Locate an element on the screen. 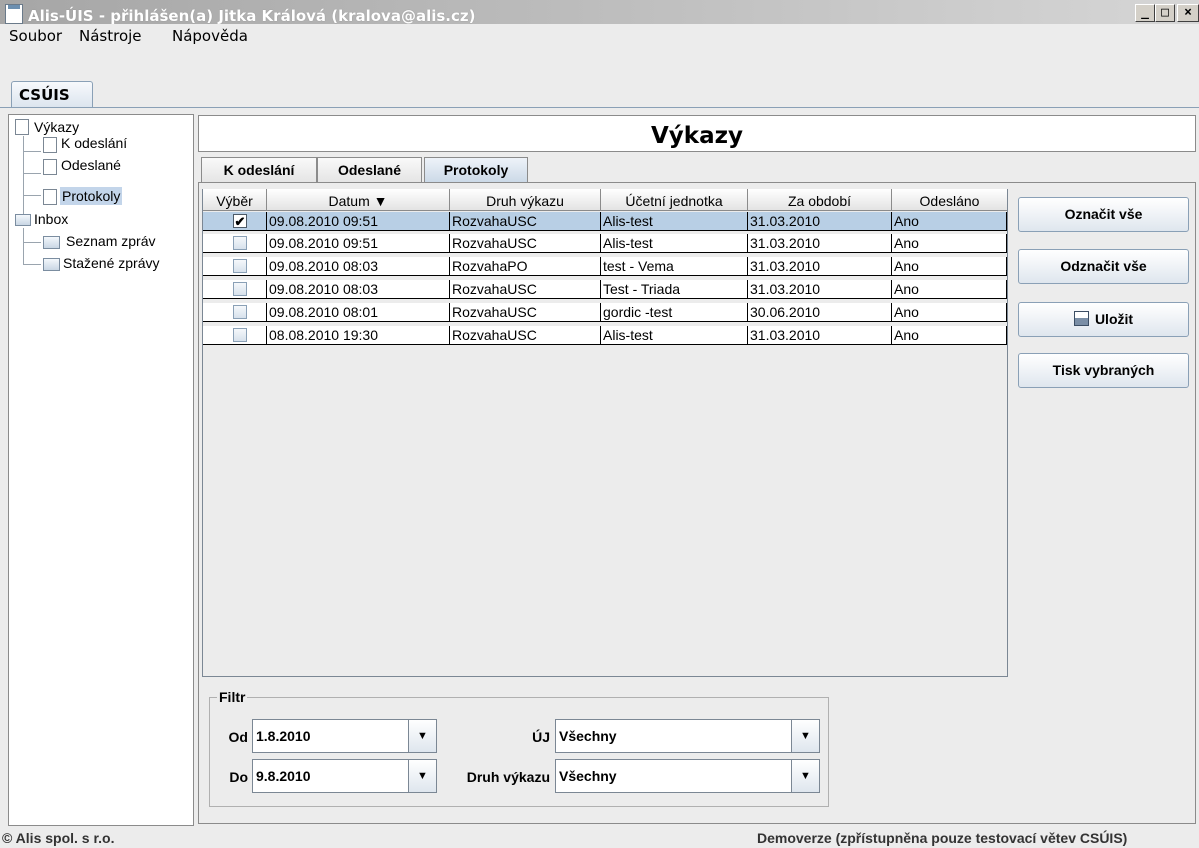 The height and width of the screenshot is (848, 1199). filter-uj-label: ÚJ is located at coordinates (541, 737).